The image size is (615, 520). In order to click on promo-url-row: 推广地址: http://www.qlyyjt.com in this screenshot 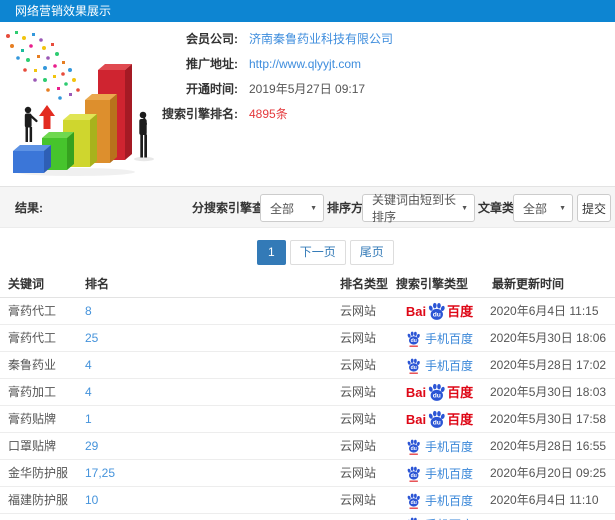, I will do `click(235, 63)`.